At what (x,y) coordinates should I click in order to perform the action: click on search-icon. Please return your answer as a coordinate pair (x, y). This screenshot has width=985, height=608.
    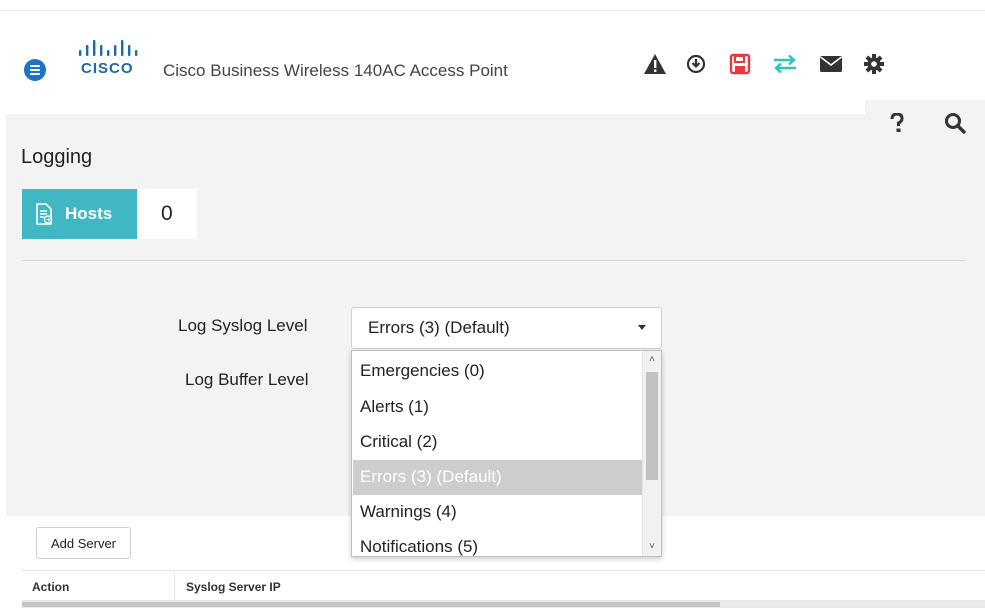
    Looking at the image, I should click on (955, 123).